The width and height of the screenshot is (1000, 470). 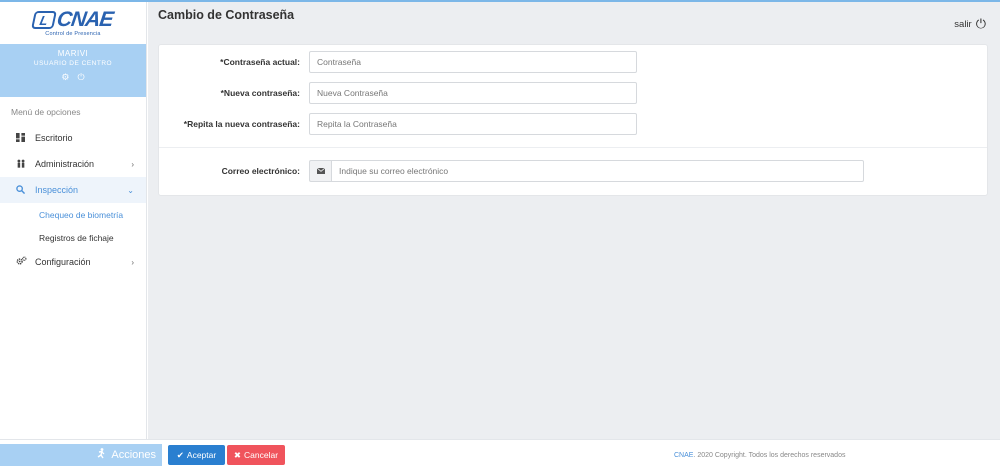 What do you see at coordinates (683, 455) in the screenshot?
I see `copyright-brand-link: CNAE` at bounding box center [683, 455].